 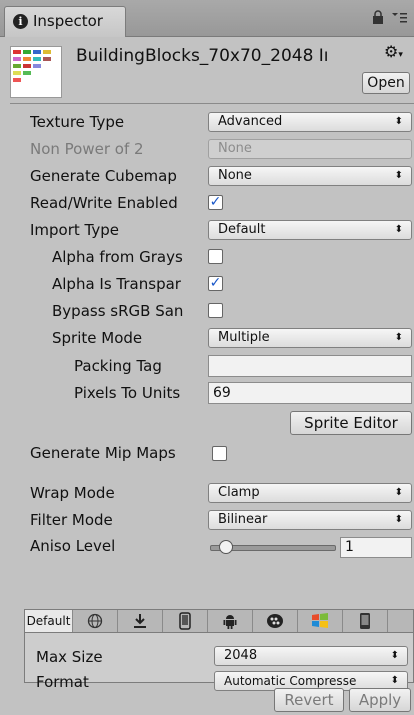 I want to click on non-power-of-2-label: Non Power of 2, so click(x=87, y=149).